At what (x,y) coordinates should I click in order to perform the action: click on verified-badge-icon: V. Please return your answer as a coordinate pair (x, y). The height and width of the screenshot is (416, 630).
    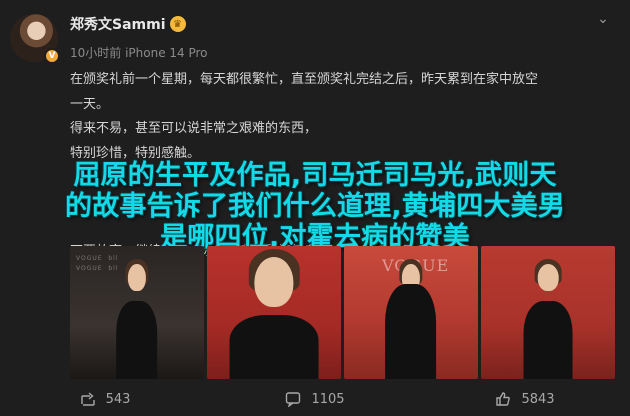
    Looking at the image, I should click on (52, 56).